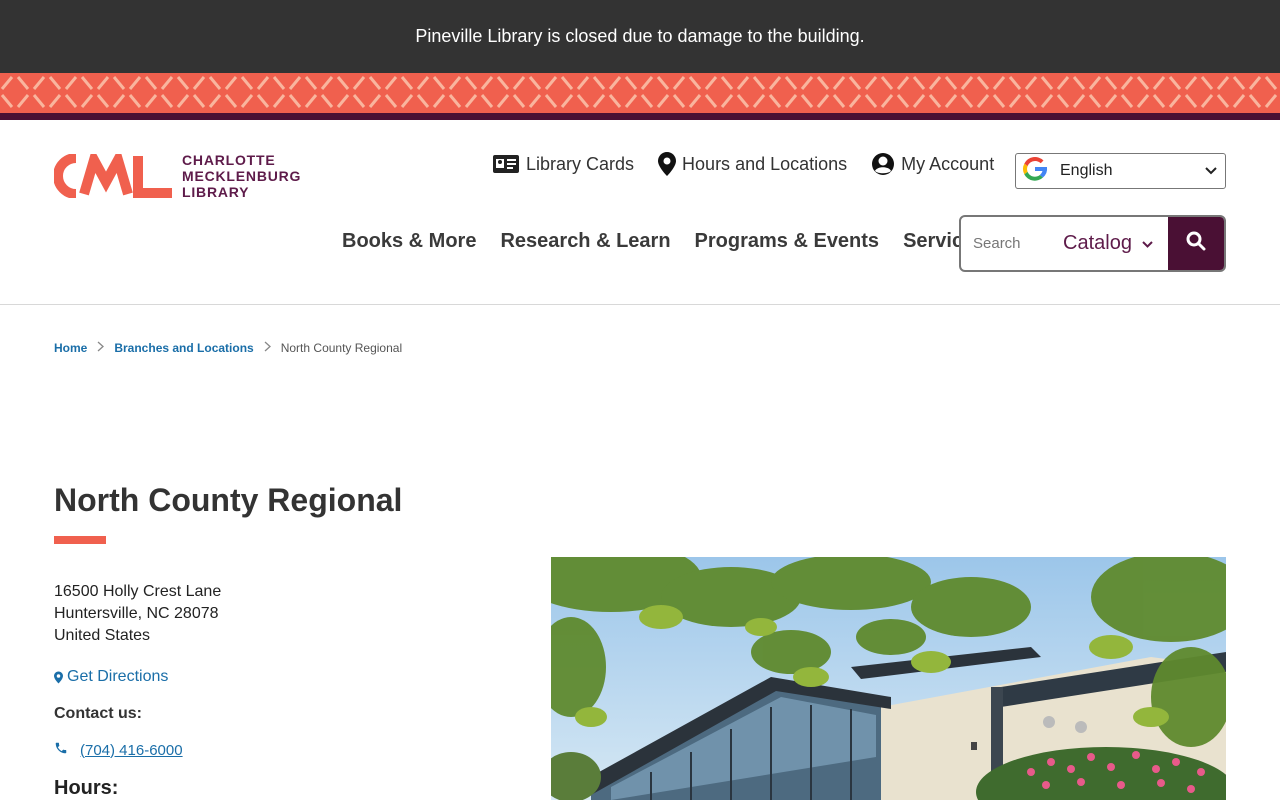  Describe the element at coordinates (111, 677) in the screenshot. I see `get-directions-link: Get Directions` at that location.